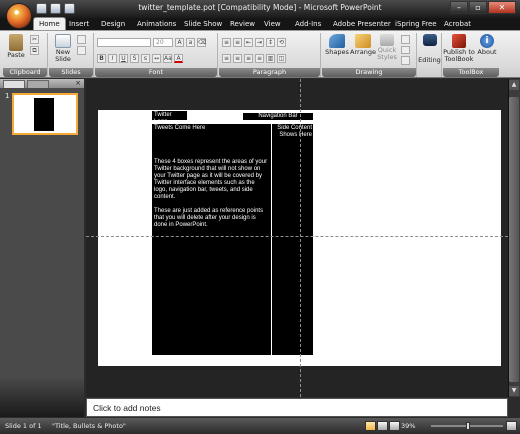 The image size is (520, 434). What do you see at coordinates (34, 39) in the screenshot?
I see `cut-icon: ✂` at bounding box center [34, 39].